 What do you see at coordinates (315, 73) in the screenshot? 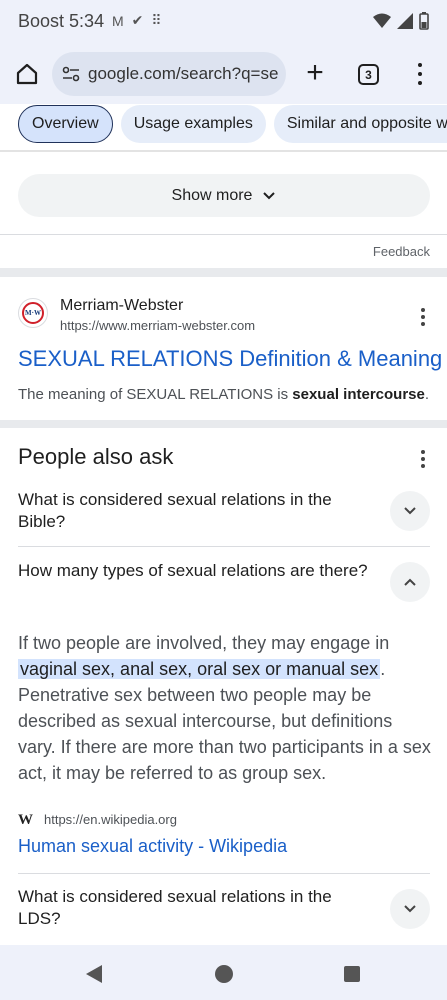
I see `new-tab-button: +` at bounding box center [315, 73].